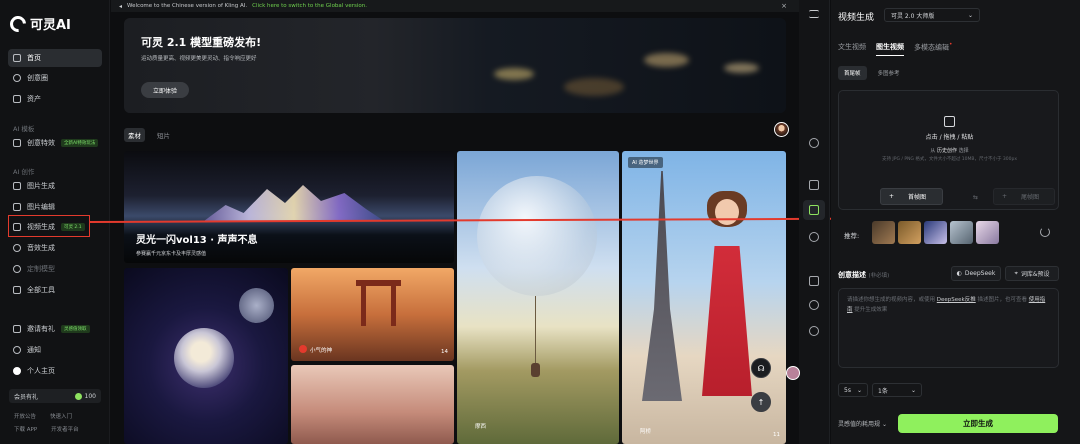 The image size is (1080, 444). Describe the element at coordinates (897, 390) in the screenshot. I see `count-select: 1条 ⌄` at that location.